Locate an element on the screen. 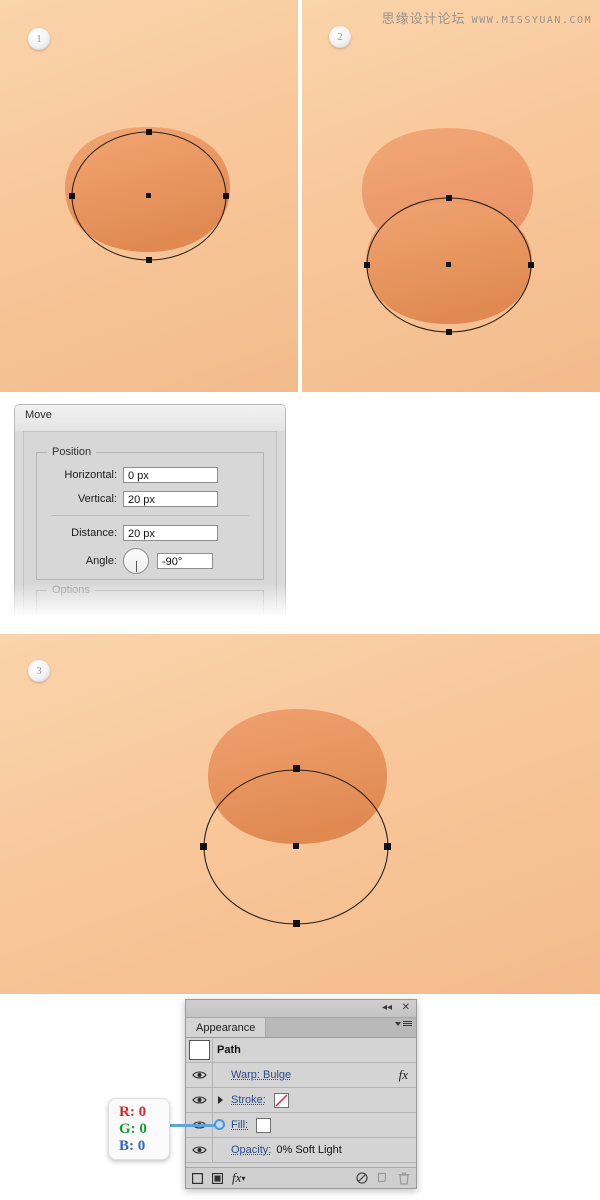 The image size is (600, 1200). callout-connector-dot is located at coordinates (219, 1124).